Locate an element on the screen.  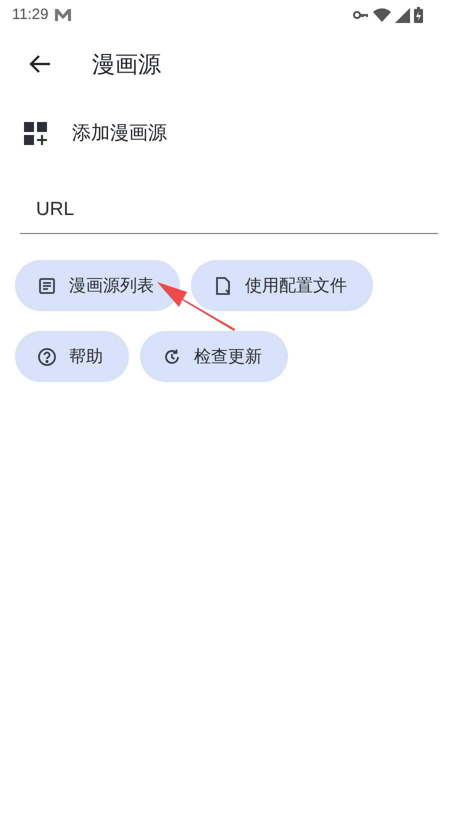
wifi-icon is located at coordinates (382, 15).